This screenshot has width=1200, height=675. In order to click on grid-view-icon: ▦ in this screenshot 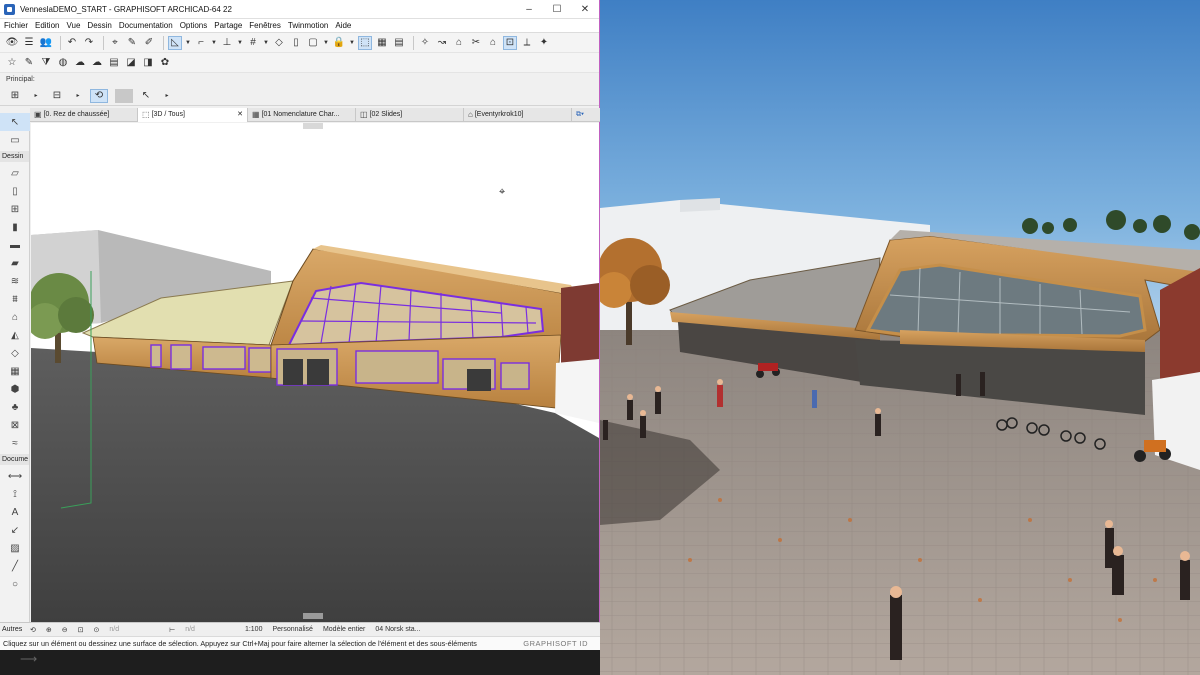, I will do `click(382, 43)`.